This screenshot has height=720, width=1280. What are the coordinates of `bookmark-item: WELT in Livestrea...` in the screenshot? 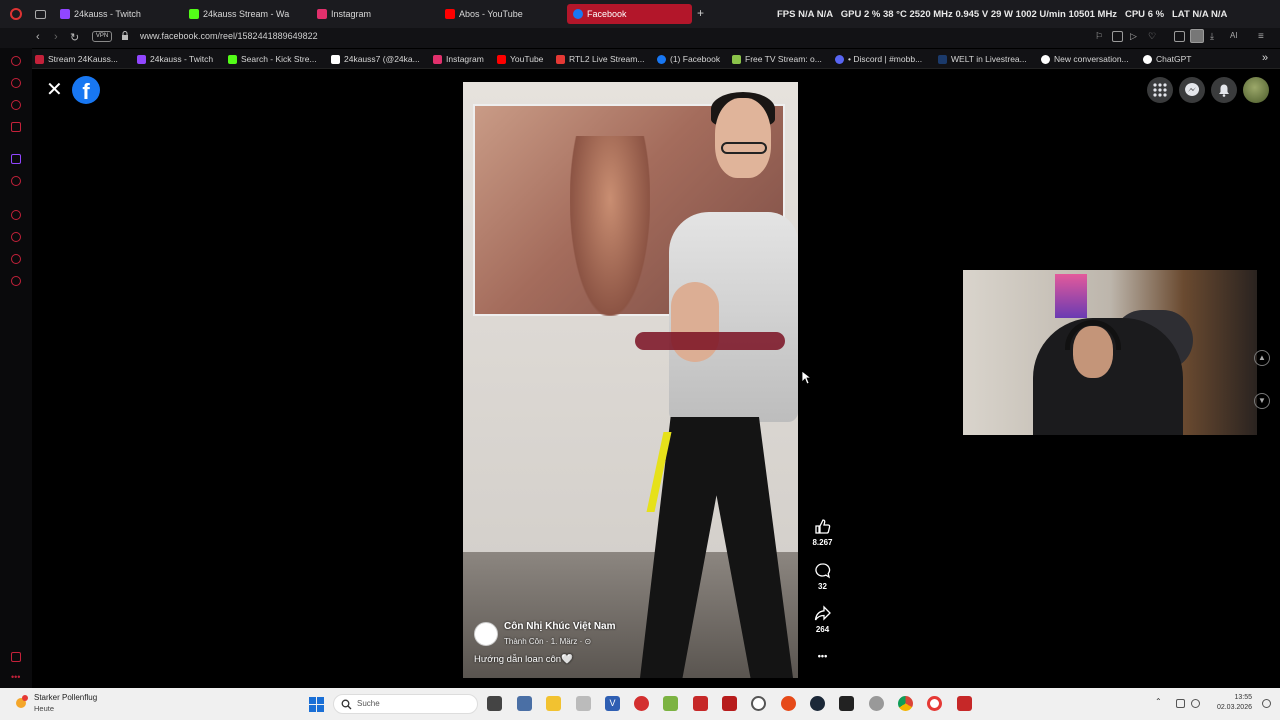 It's located at (982, 59).